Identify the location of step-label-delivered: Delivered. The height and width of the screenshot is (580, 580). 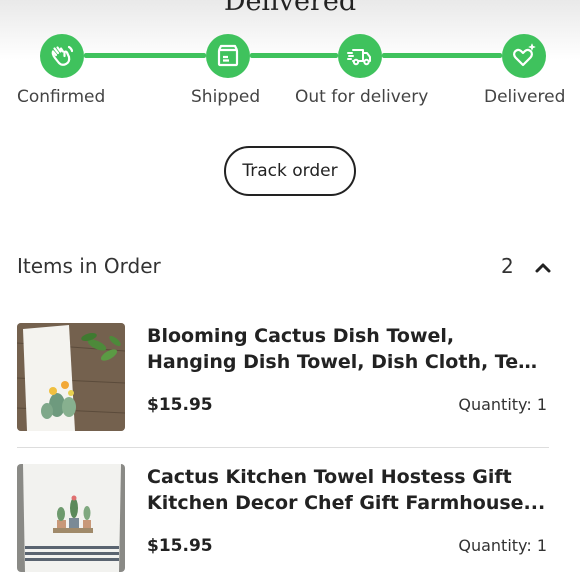
(525, 97).